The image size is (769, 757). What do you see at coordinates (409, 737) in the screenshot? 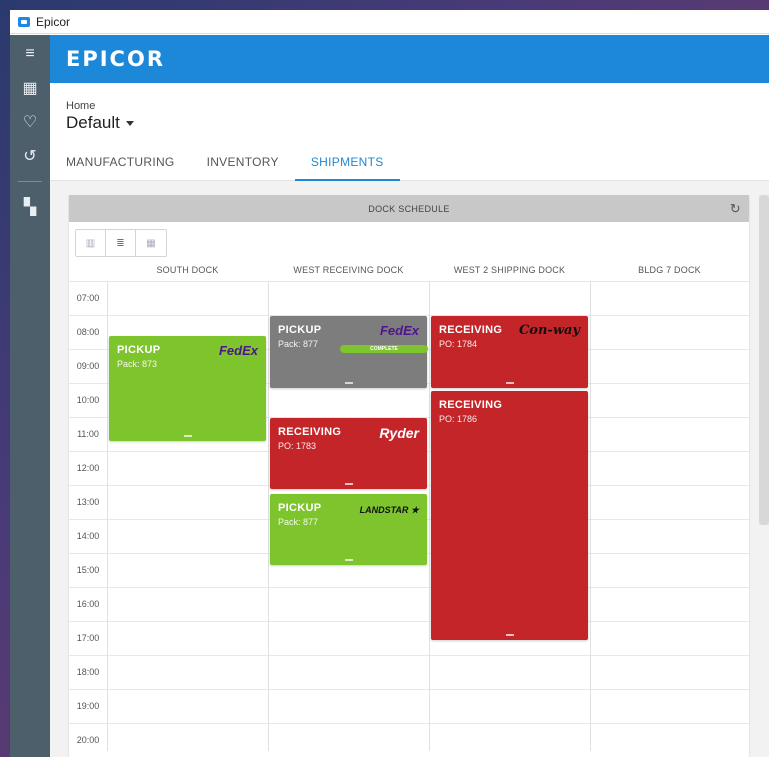
I see `hour-row: 20:00` at bounding box center [409, 737].